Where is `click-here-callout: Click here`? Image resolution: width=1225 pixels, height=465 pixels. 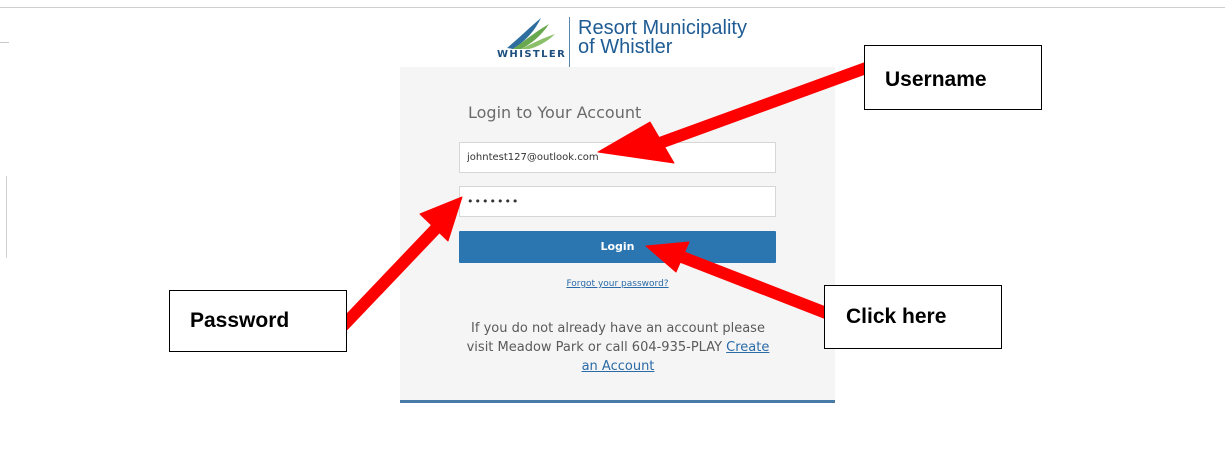
click-here-callout: Click here is located at coordinates (913, 317).